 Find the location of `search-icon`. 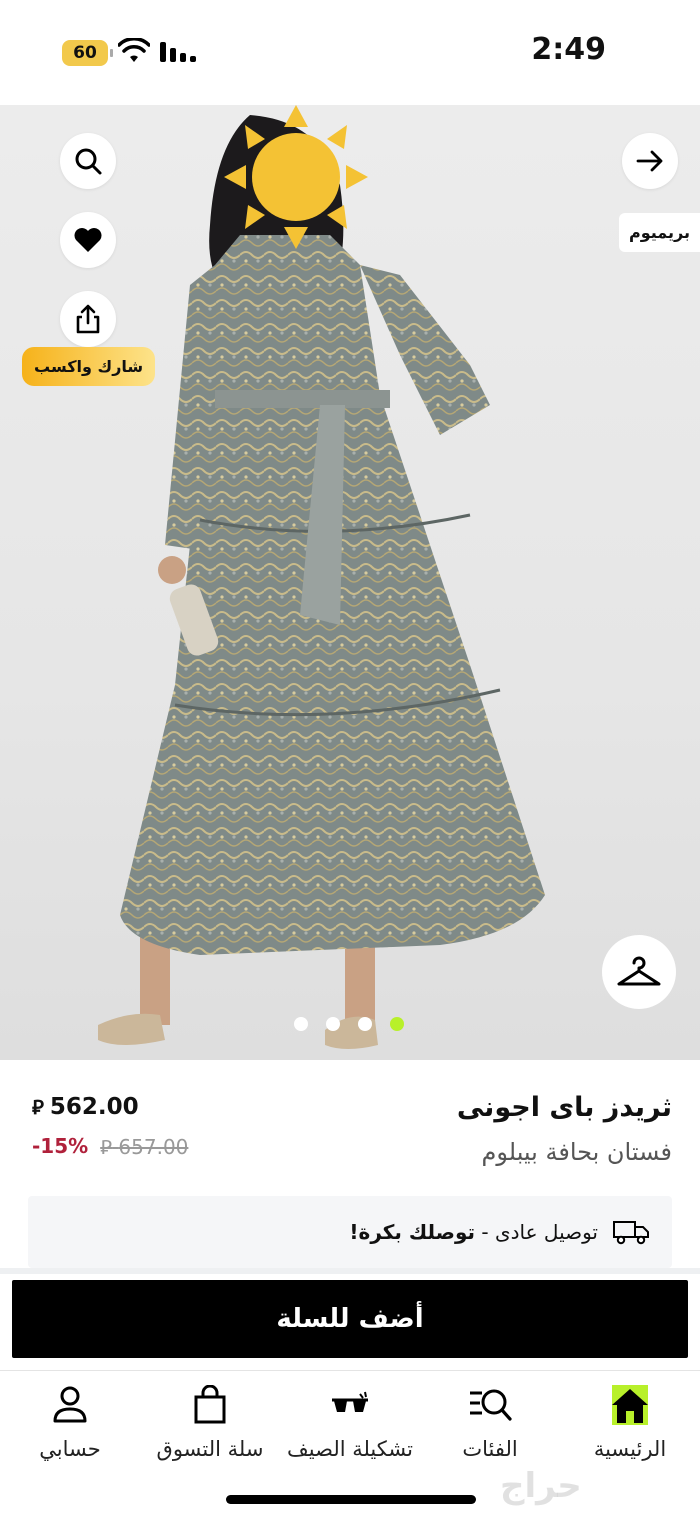

search-icon is located at coordinates (88, 161).